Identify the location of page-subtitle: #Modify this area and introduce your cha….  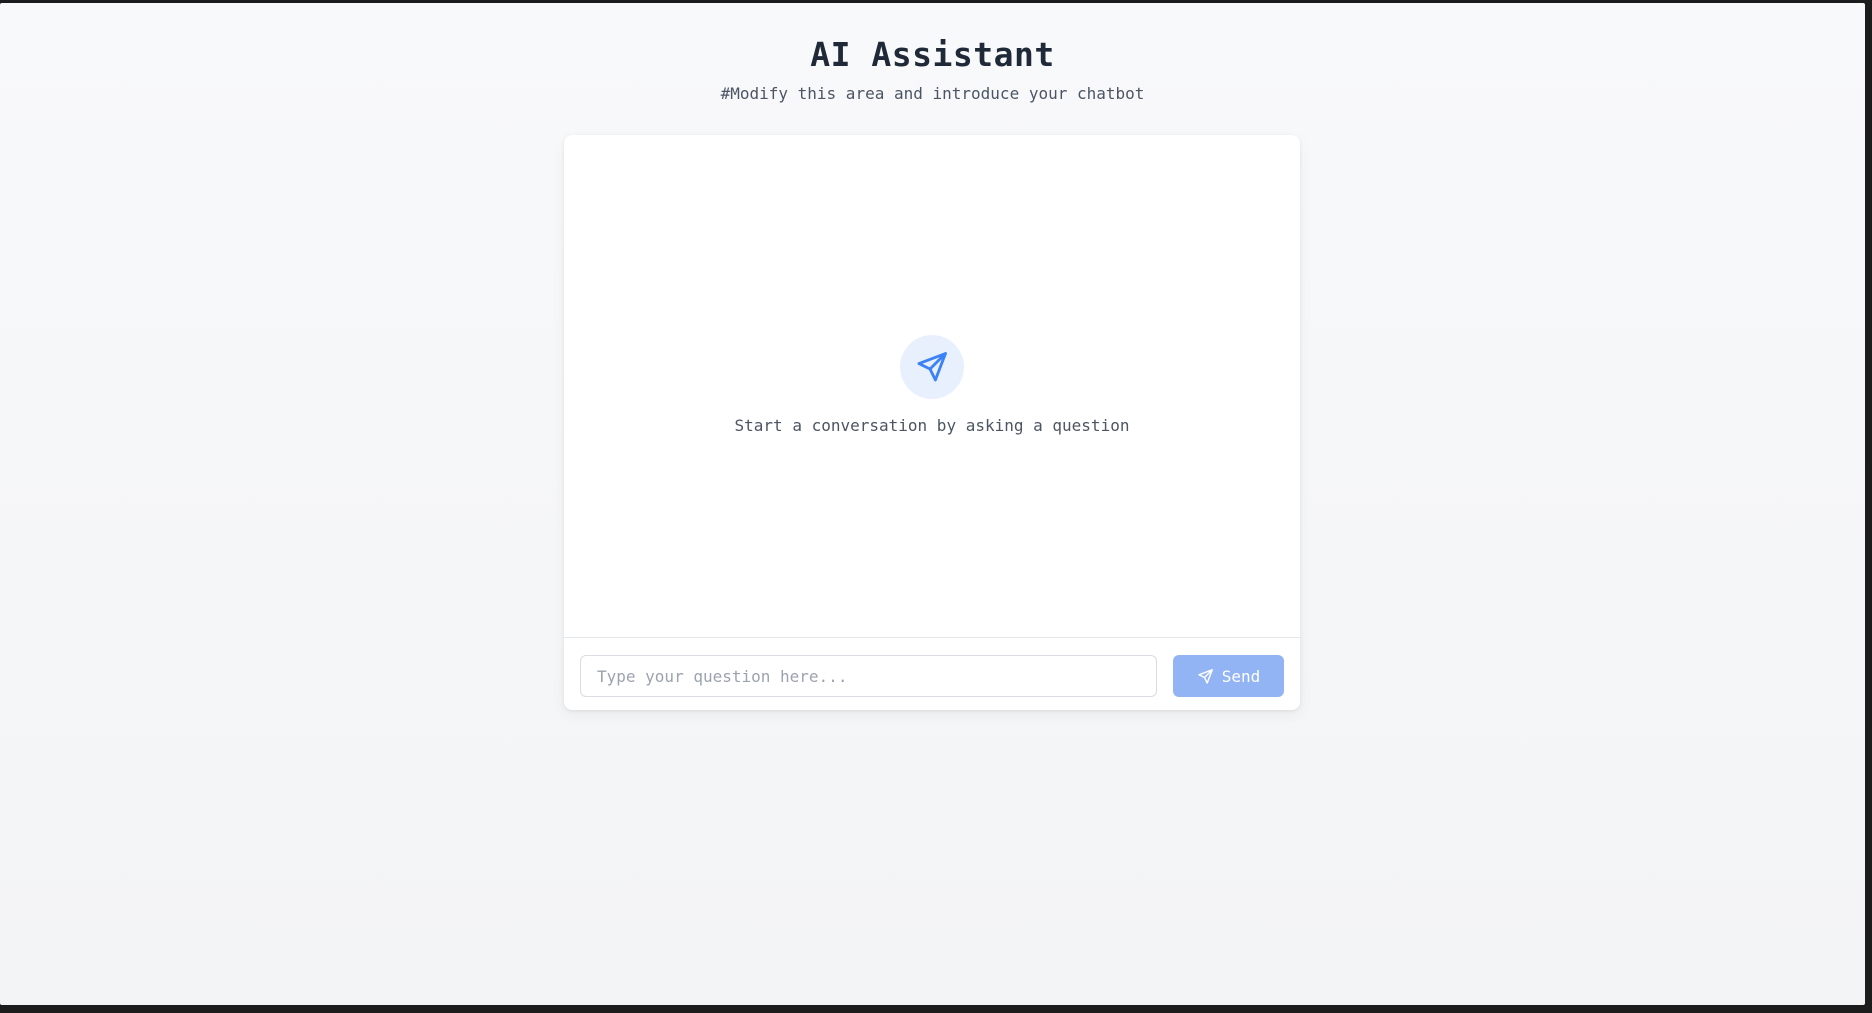
(932, 93).